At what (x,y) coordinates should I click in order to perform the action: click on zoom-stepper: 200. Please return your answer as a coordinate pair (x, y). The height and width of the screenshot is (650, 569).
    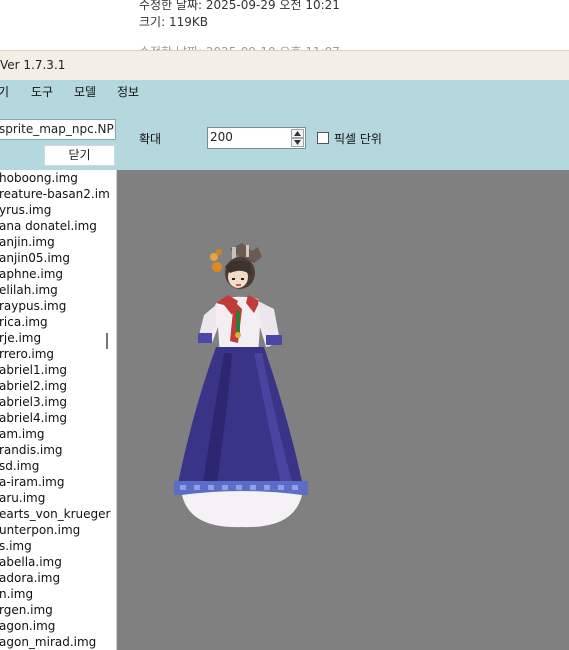
    Looking at the image, I should click on (256, 138).